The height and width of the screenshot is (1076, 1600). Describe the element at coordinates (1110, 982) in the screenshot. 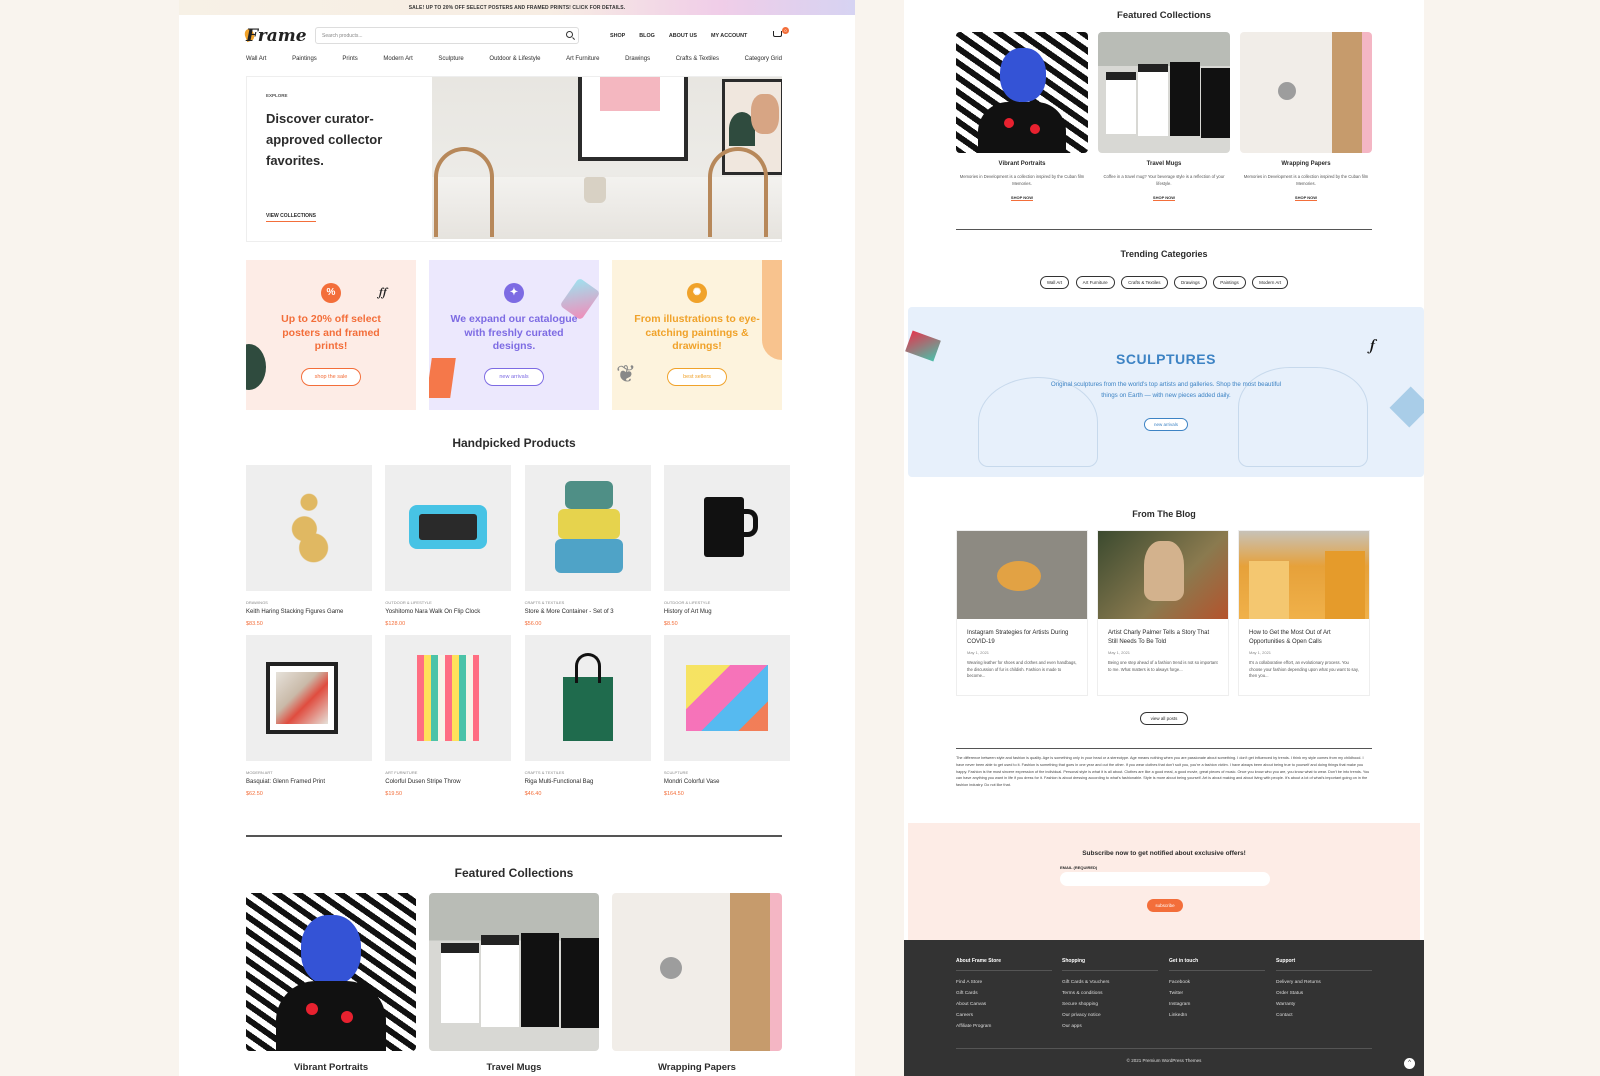

I see `footer-link: Gift Cards & Vouchers` at that location.